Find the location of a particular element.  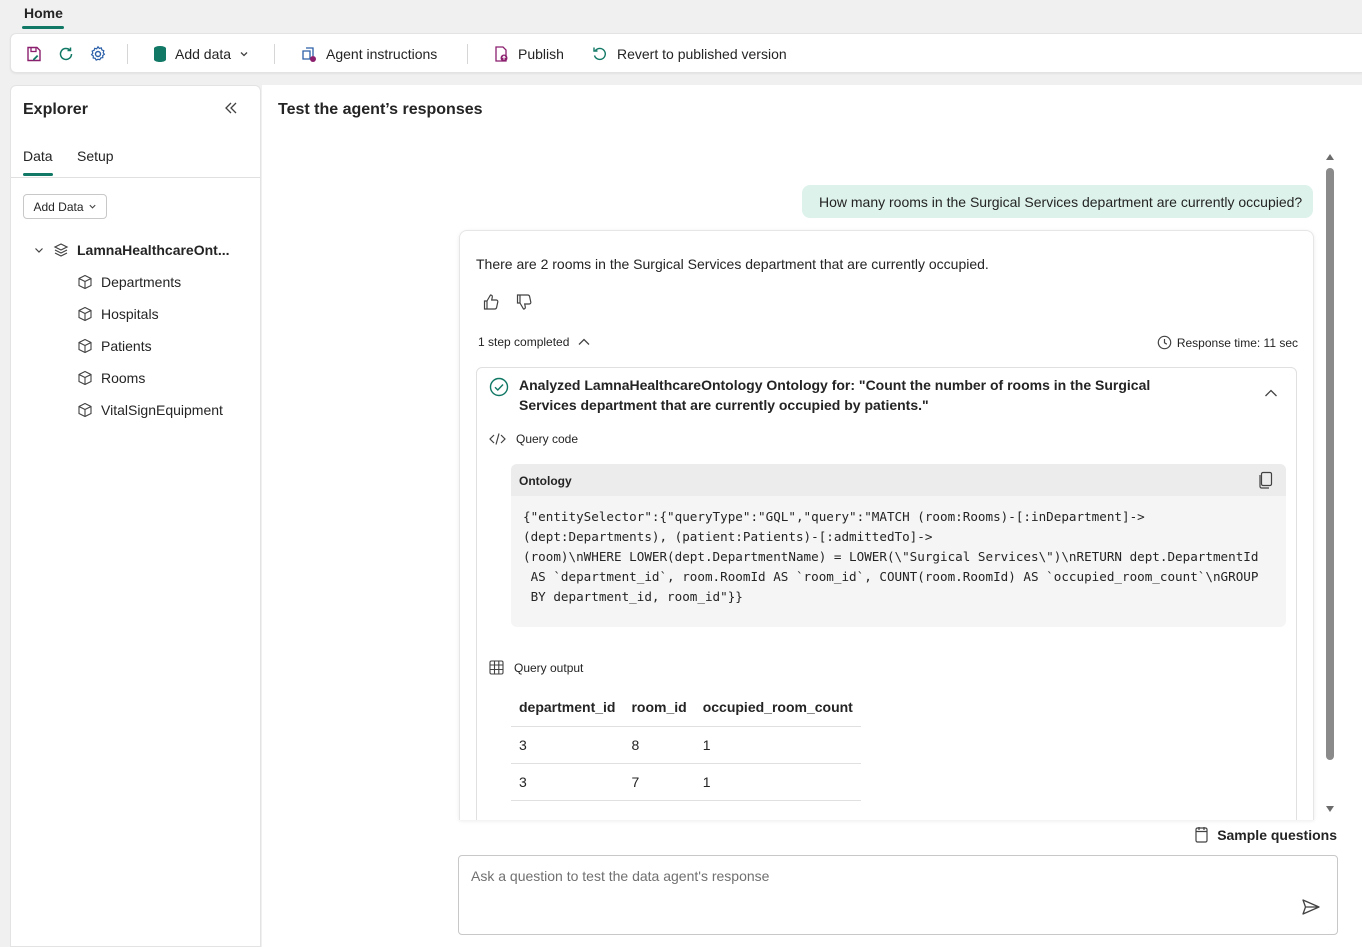

thumbs-up-icon is located at coordinates (491, 302).